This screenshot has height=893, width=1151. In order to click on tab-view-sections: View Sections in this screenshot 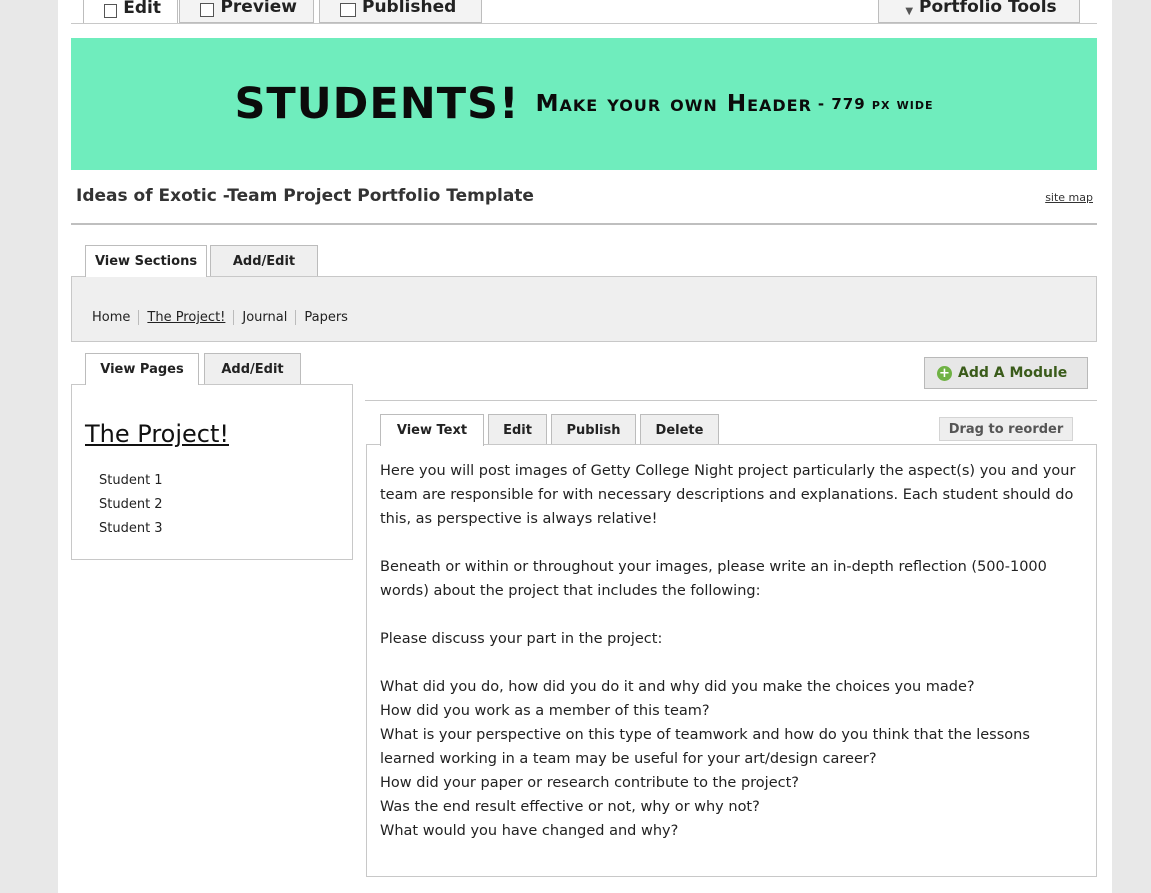, I will do `click(146, 261)`.